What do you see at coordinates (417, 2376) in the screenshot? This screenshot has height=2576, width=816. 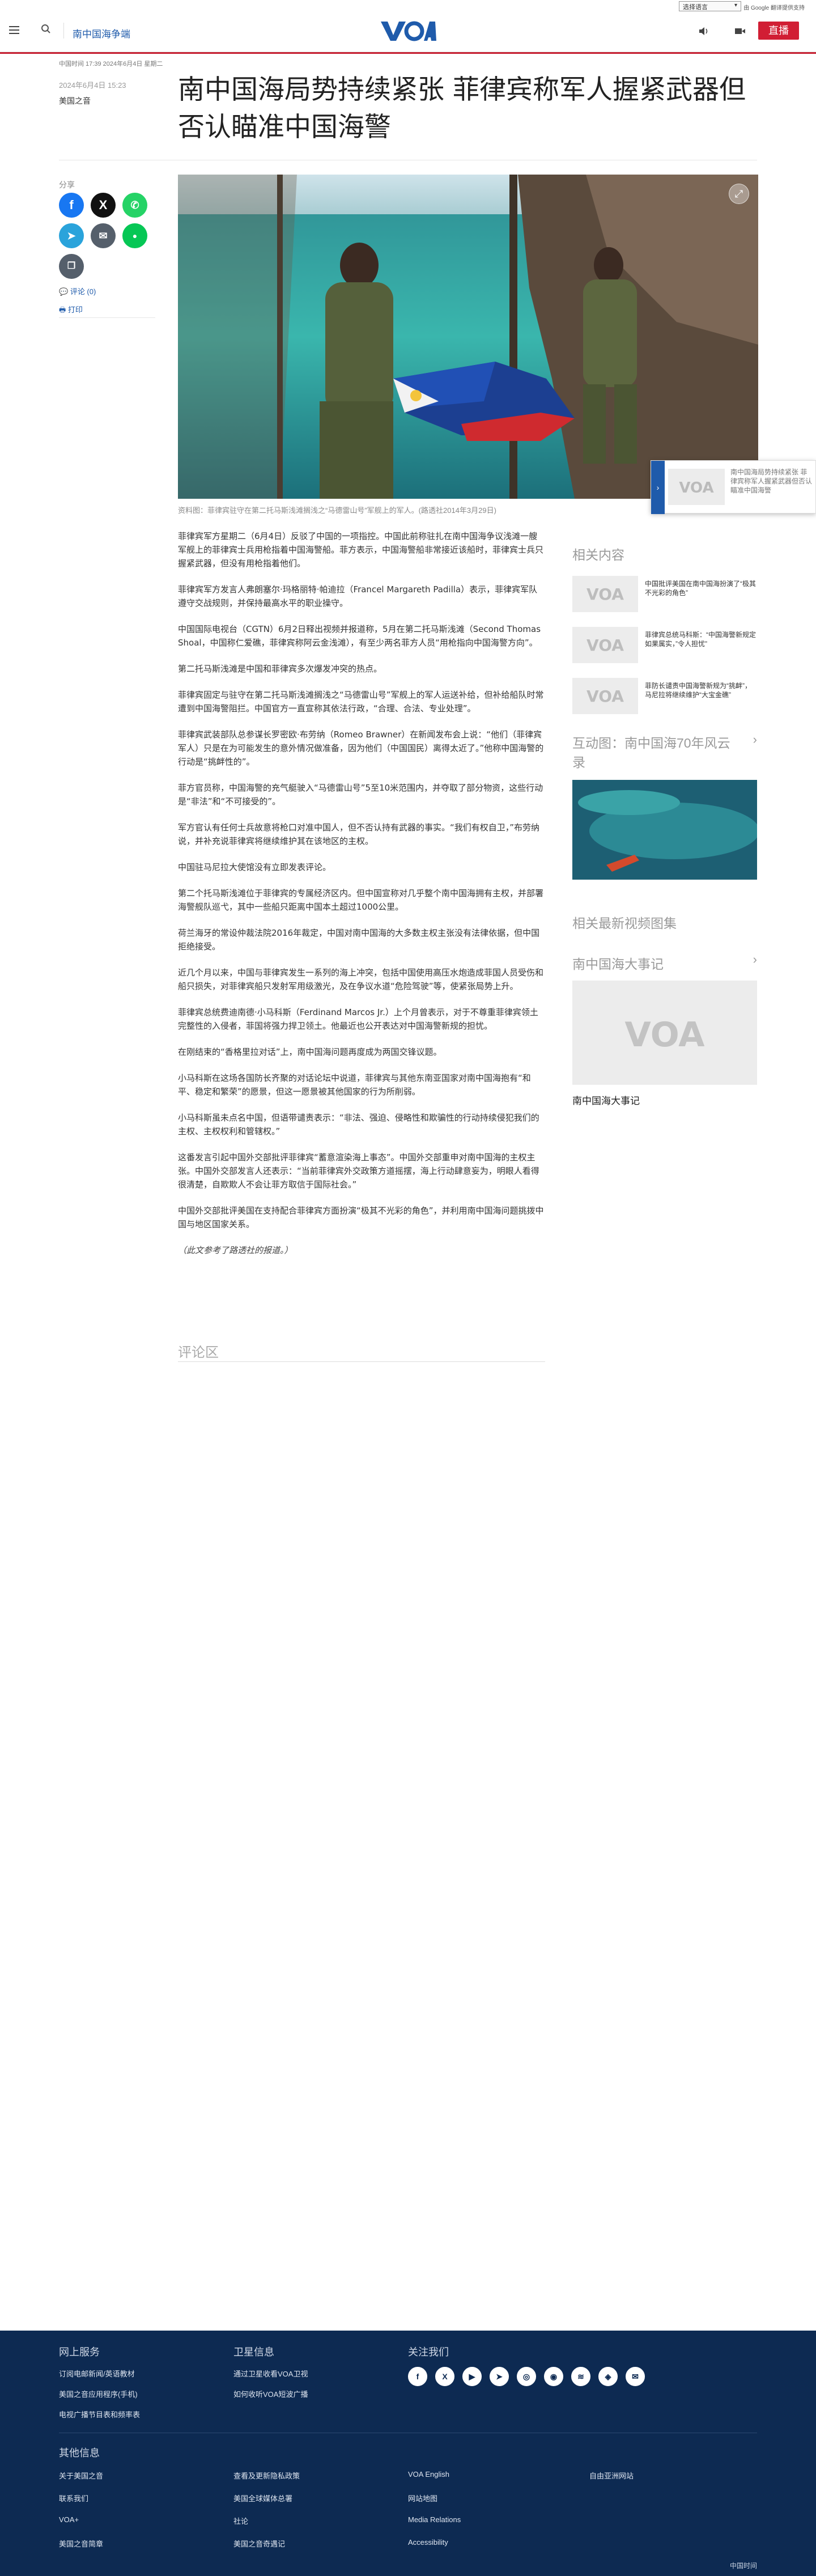 I see `facebook-icon: f` at bounding box center [417, 2376].